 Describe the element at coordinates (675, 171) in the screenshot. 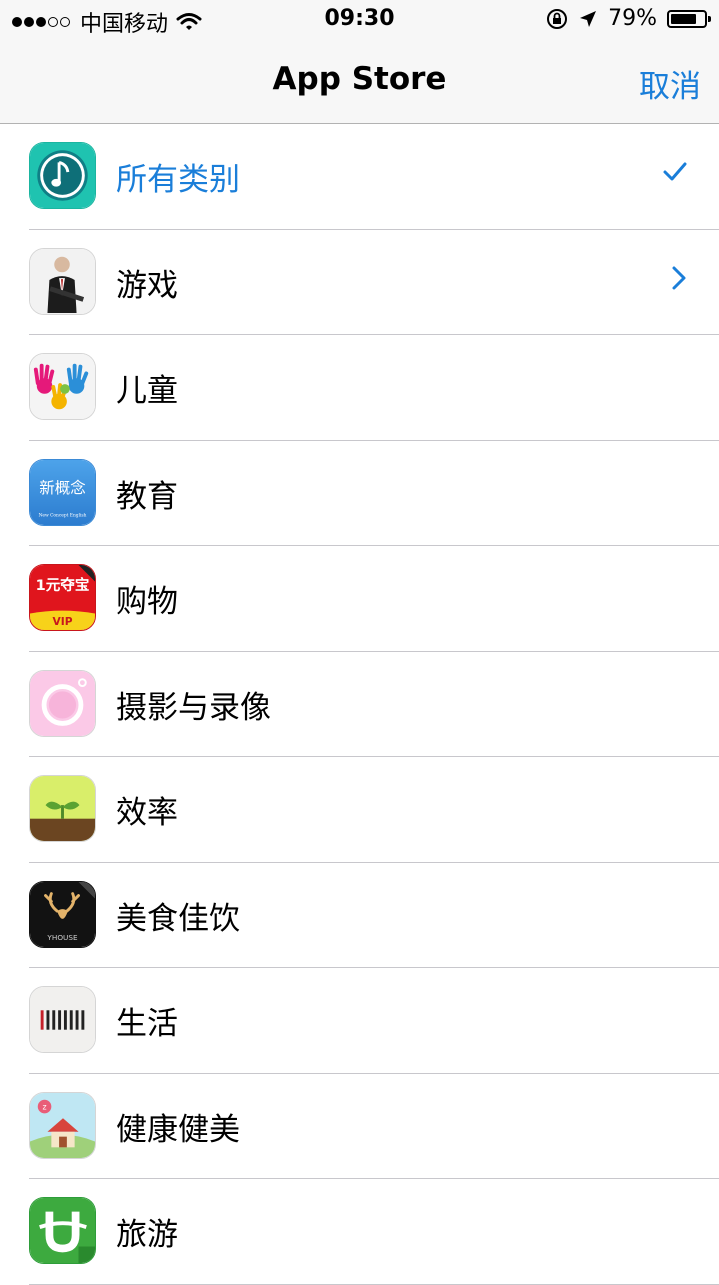

I see `checkmark-icon` at that location.